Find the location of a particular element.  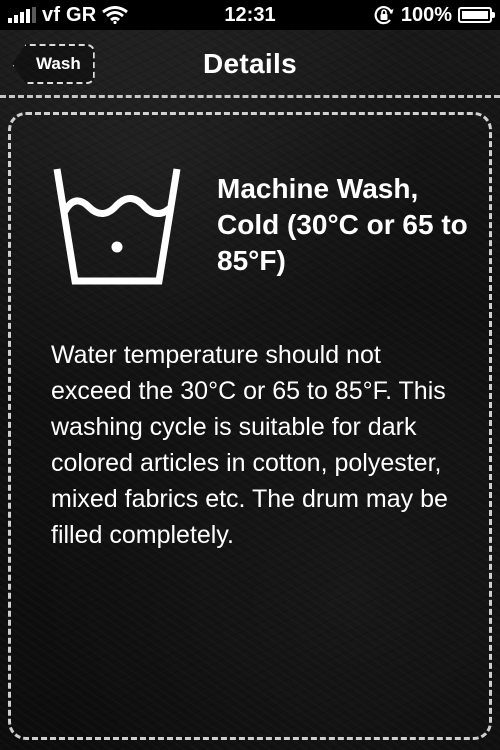

battery-icon is located at coordinates (476, 15).